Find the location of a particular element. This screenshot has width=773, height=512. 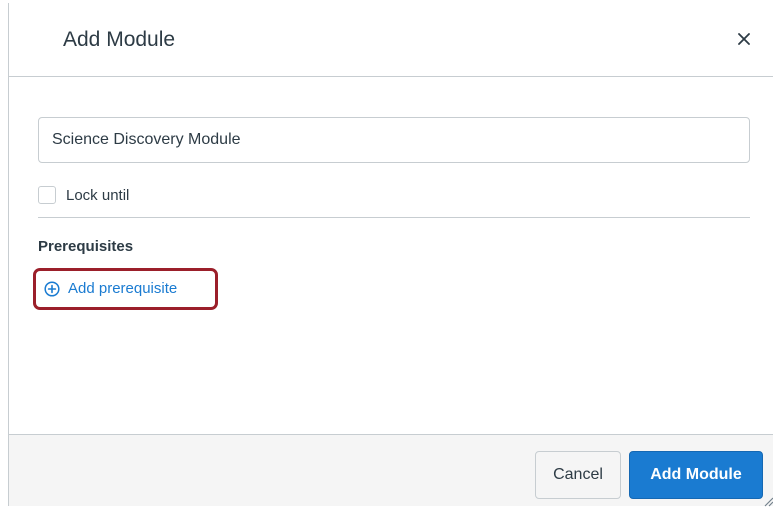

close-icon is located at coordinates (744, 41).